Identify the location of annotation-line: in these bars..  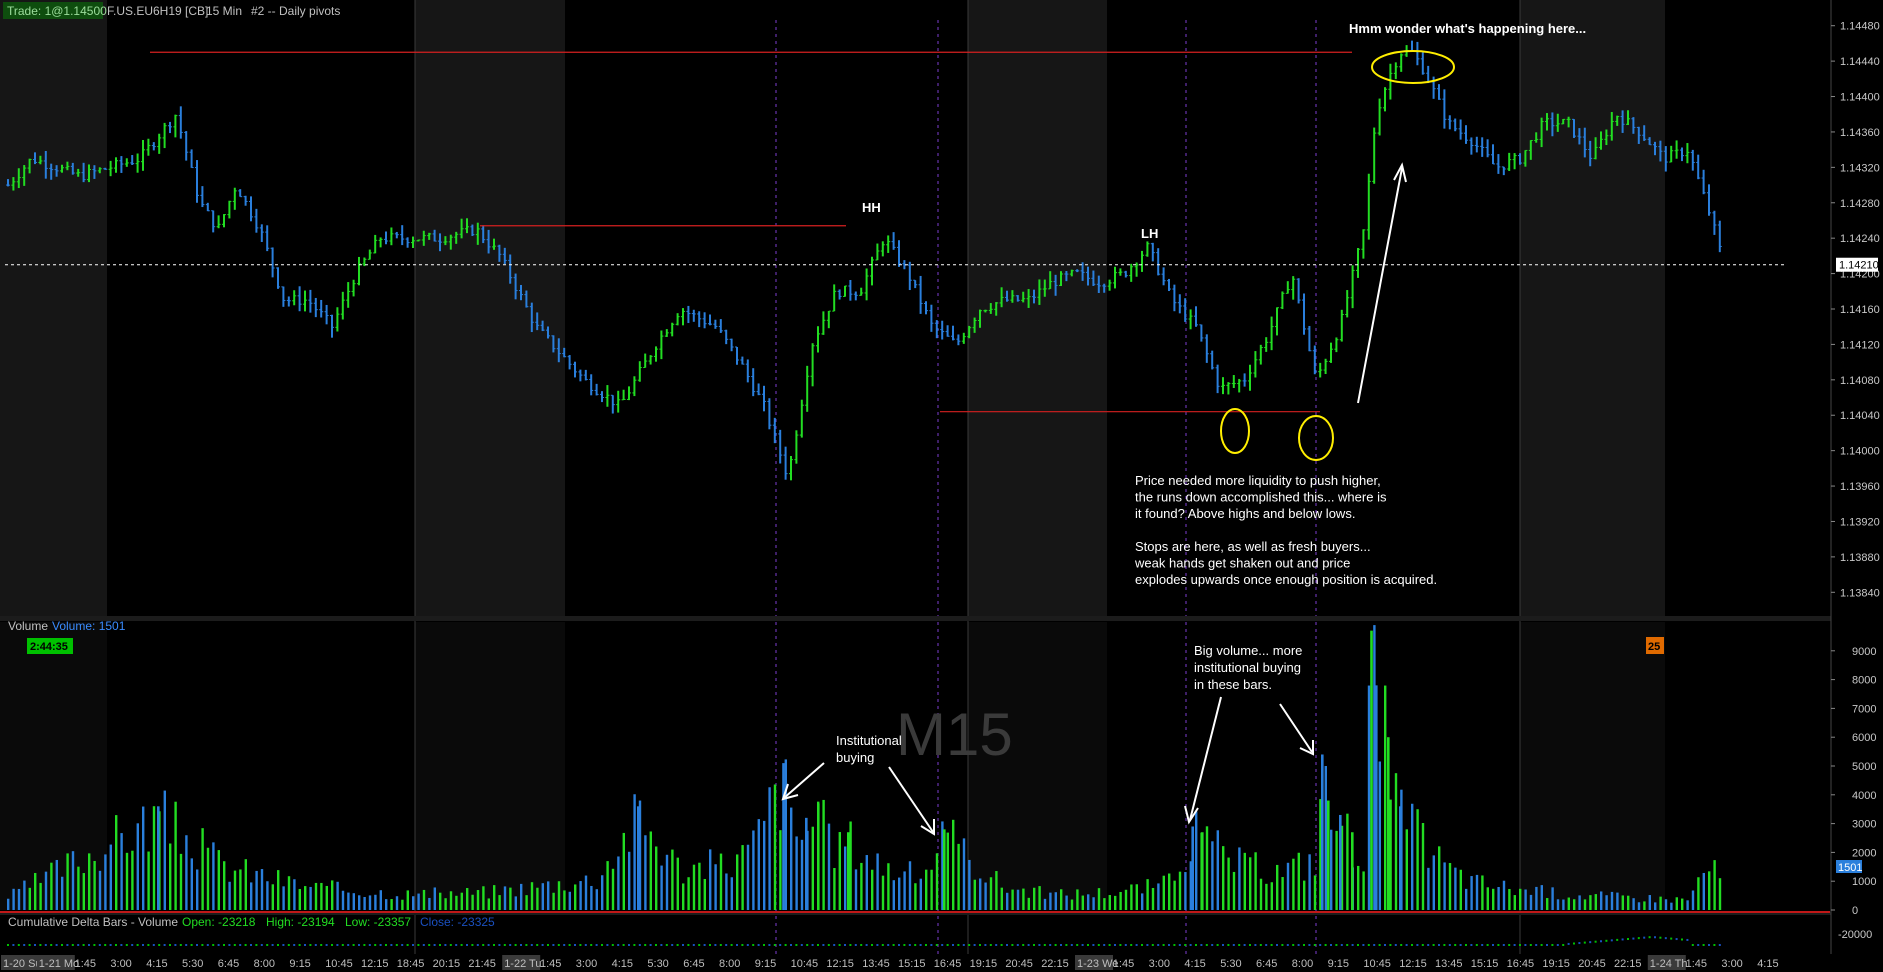
(1233, 684).